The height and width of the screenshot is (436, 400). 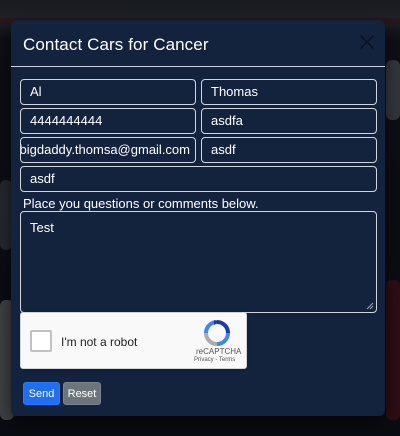 I want to click on resize-grip-icon, so click(x=370, y=306).